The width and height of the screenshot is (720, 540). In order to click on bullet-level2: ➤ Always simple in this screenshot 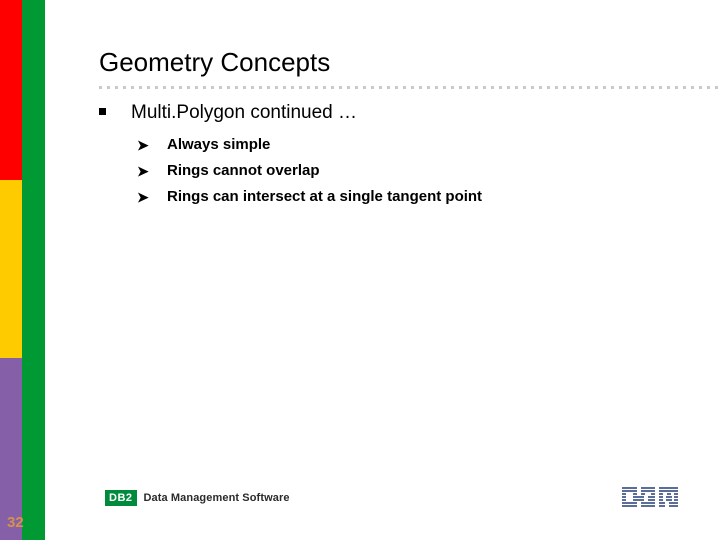, I will do `click(404, 145)`.